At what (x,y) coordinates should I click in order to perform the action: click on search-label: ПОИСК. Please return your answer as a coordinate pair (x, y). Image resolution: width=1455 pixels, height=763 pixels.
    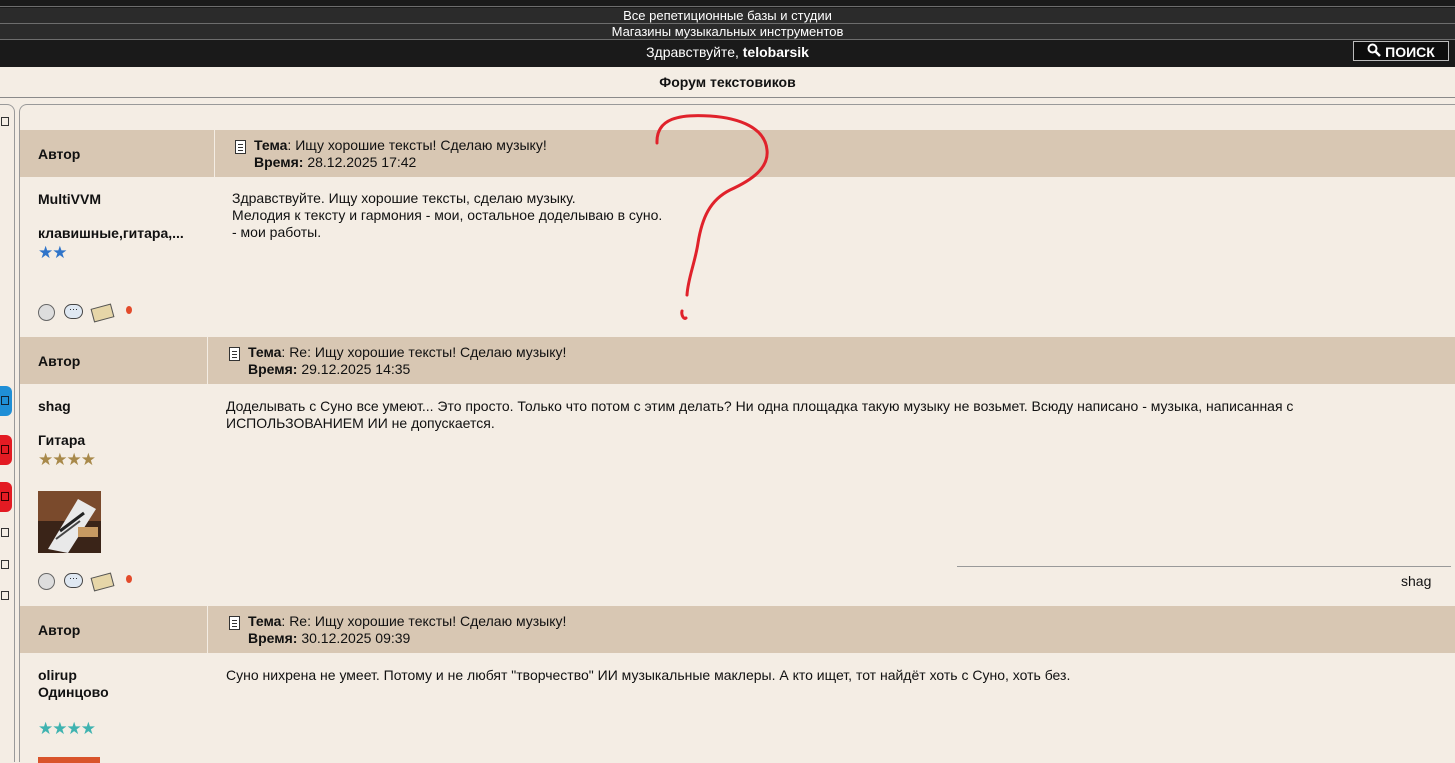
    Looking at the image, I should click on (1410, 52).